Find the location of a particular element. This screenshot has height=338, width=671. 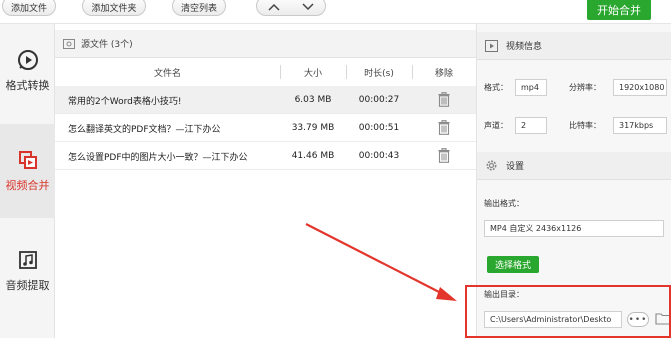

chevron-down-icon is located at coordinates (308, 7).